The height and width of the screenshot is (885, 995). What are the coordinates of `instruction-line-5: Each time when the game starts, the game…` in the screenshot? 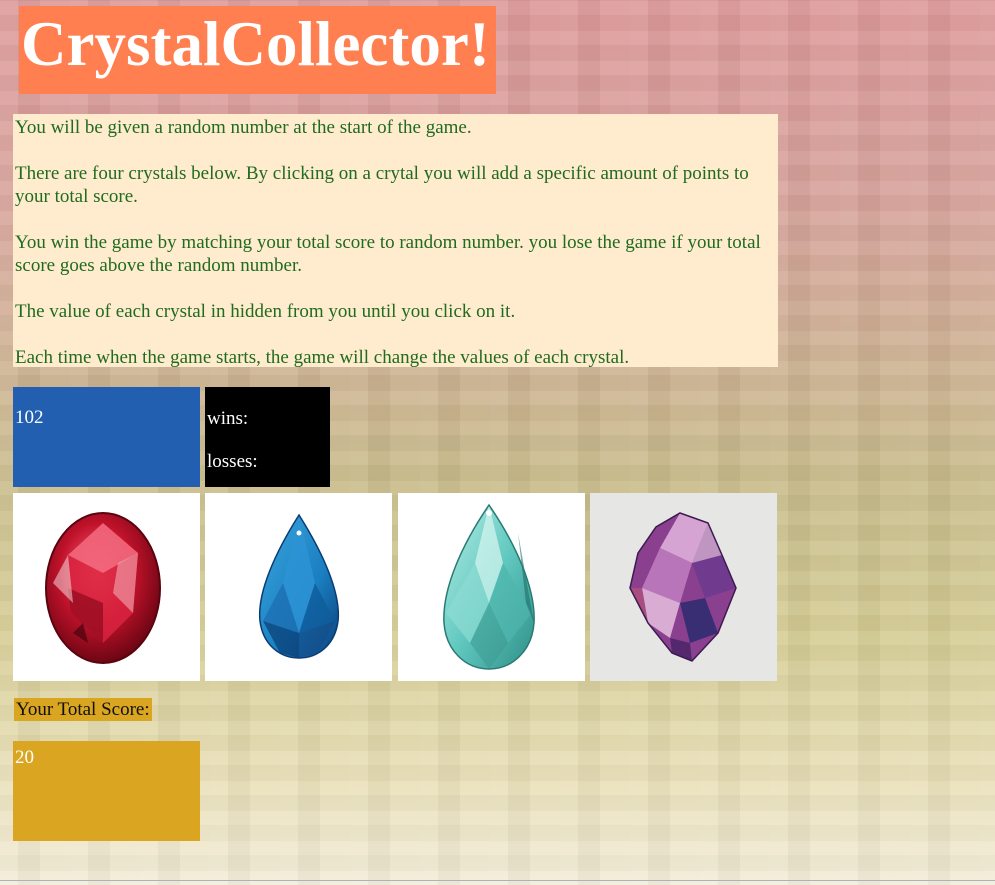 It's located at (322, 357).